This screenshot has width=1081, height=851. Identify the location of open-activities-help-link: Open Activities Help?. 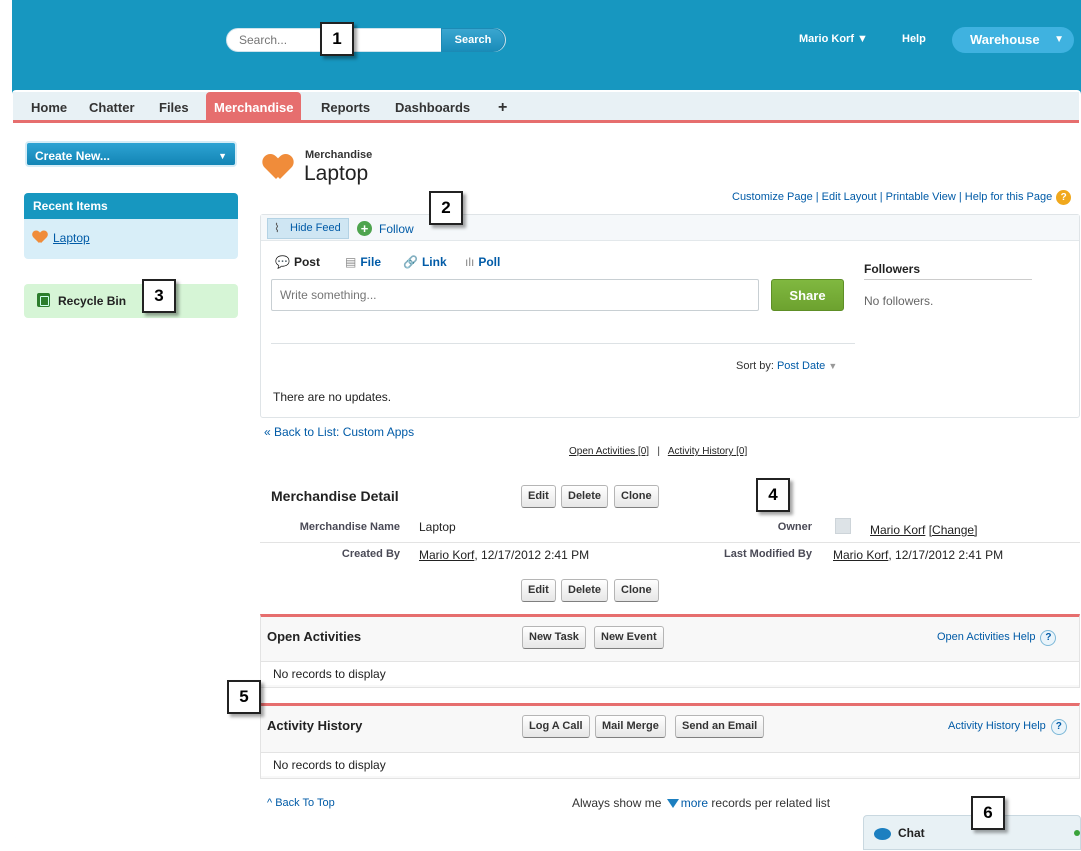
(997, 638).